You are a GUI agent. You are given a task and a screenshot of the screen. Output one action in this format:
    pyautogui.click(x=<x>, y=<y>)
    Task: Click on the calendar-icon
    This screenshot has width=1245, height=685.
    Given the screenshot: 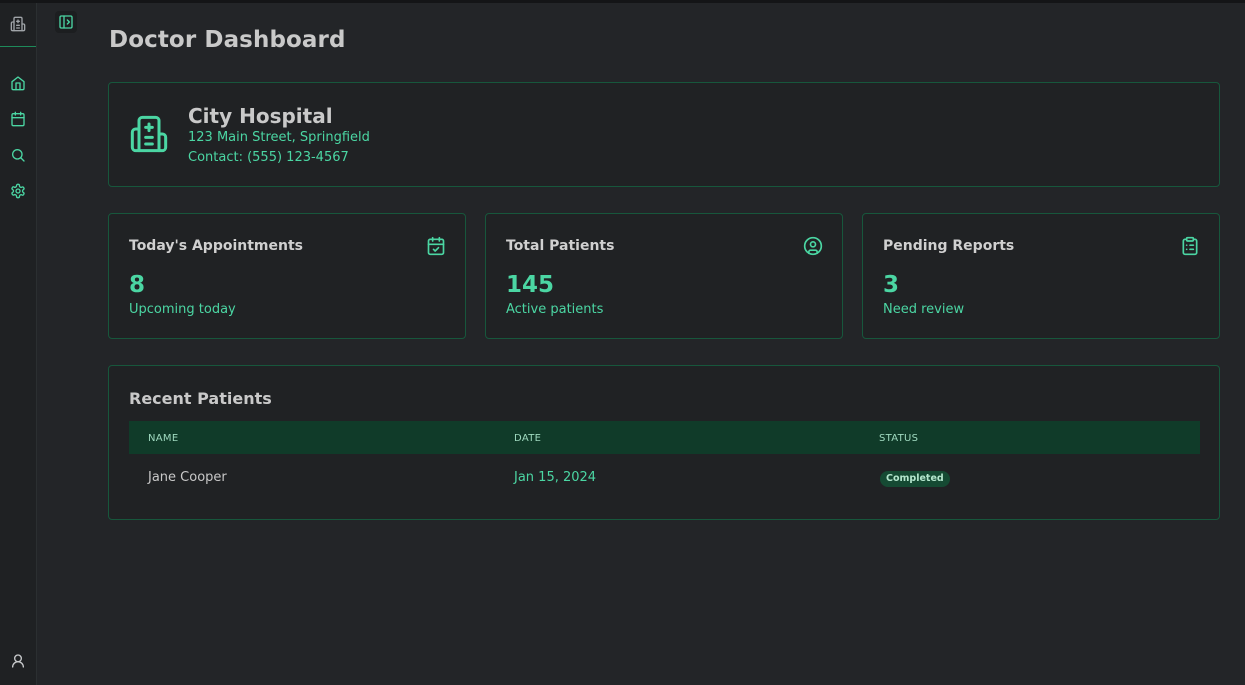 What is the action you would take?
    pyautogui.click(x=18, y=119)
    